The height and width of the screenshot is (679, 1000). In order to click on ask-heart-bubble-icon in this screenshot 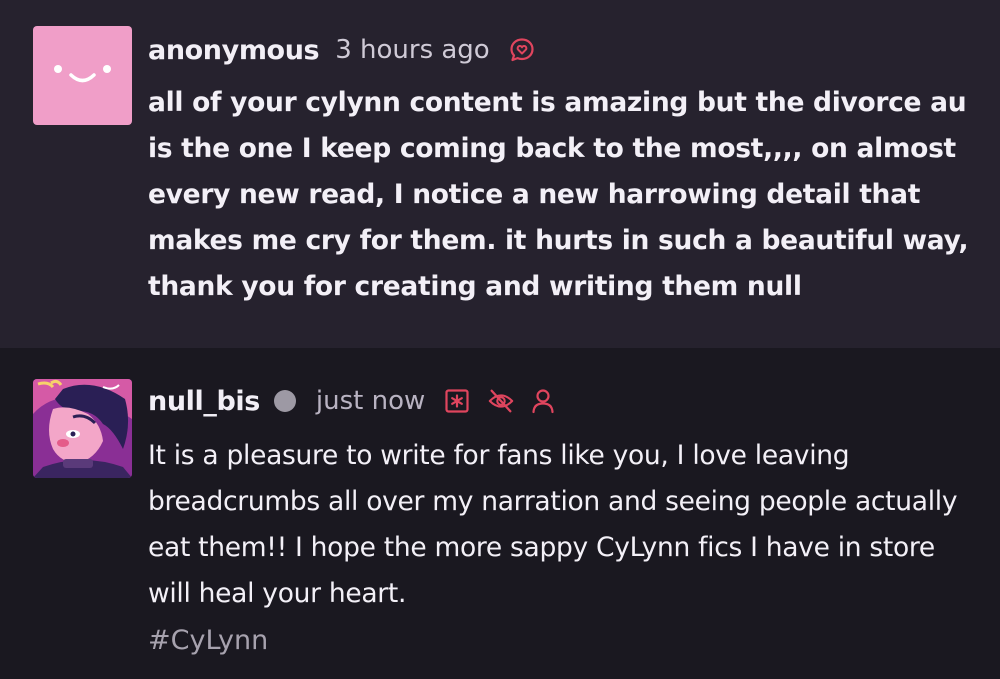, I will do `click(522, 50)`.